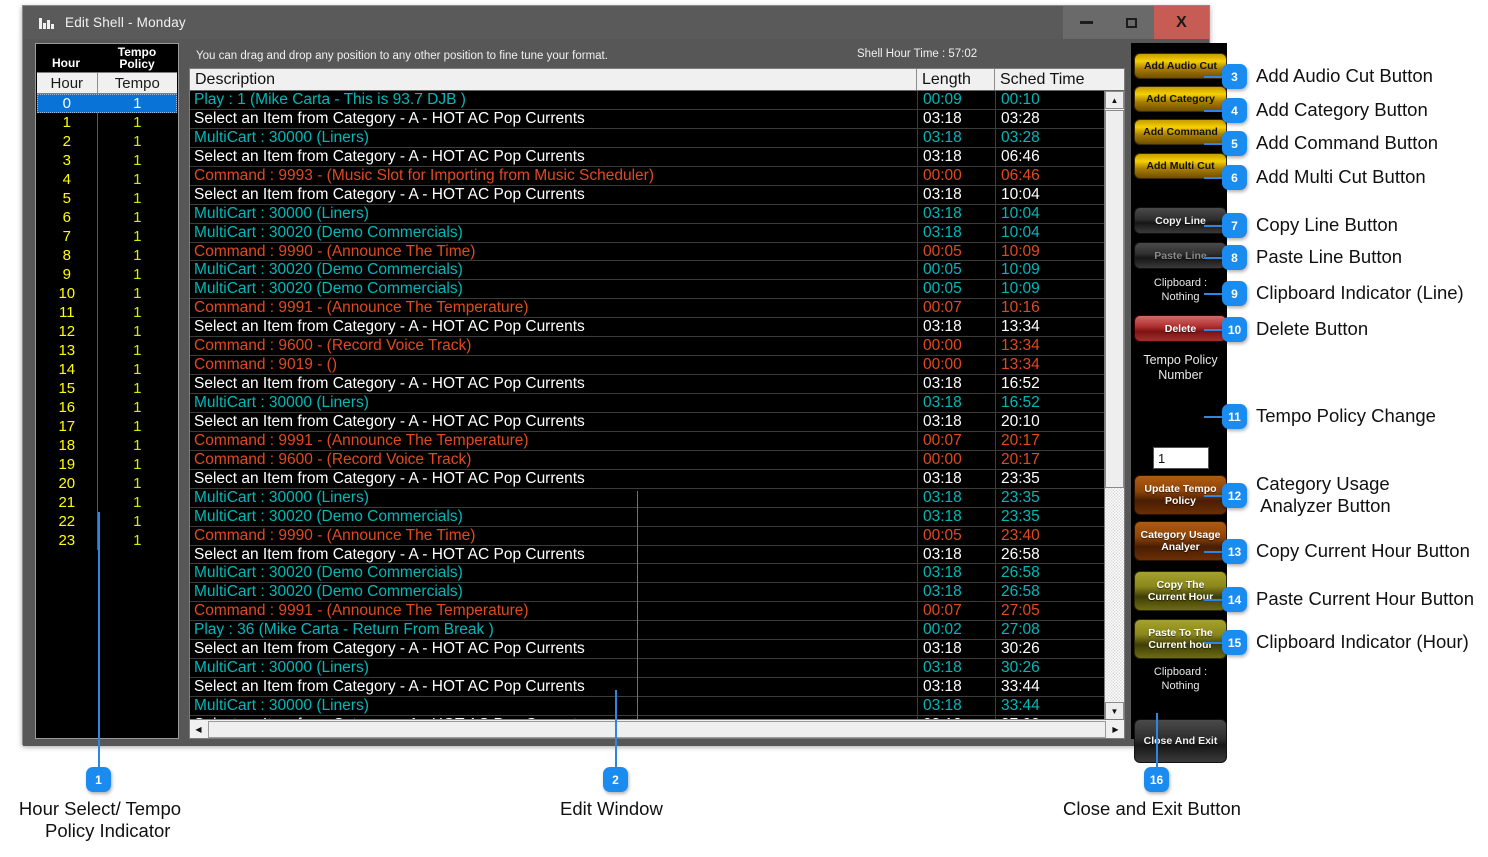  Describe the element at coordinates (647, 669) in the screenshot. I see `schedule-row: MultiCart : 30000 (Liners) 03:18 30:26` at that location.